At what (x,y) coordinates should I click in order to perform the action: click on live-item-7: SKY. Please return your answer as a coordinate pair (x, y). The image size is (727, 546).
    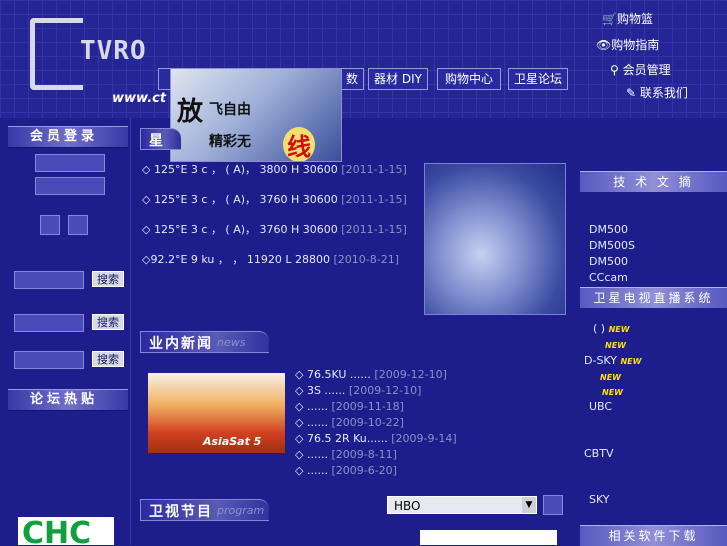
    Looking at the image, I should click on (599, 499).